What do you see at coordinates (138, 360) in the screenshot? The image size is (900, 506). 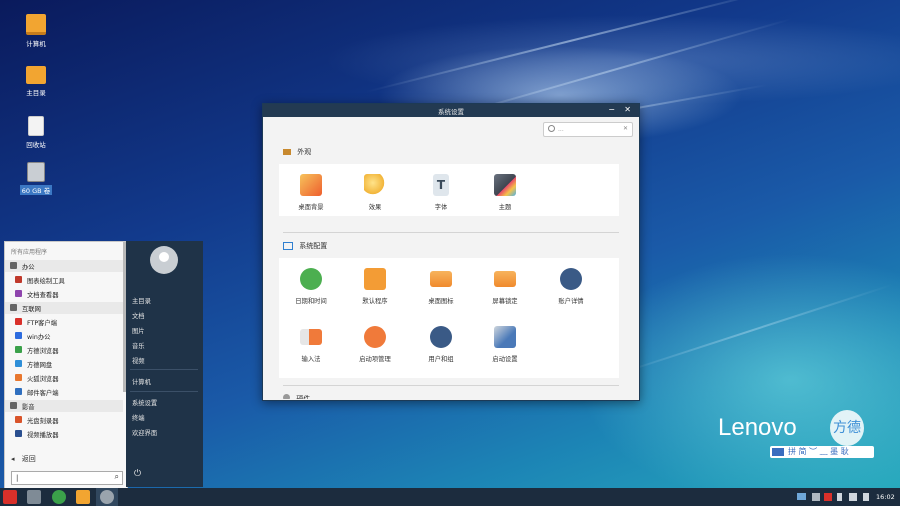 I see `places-videos: 视频` at bounding box center [138, 360].